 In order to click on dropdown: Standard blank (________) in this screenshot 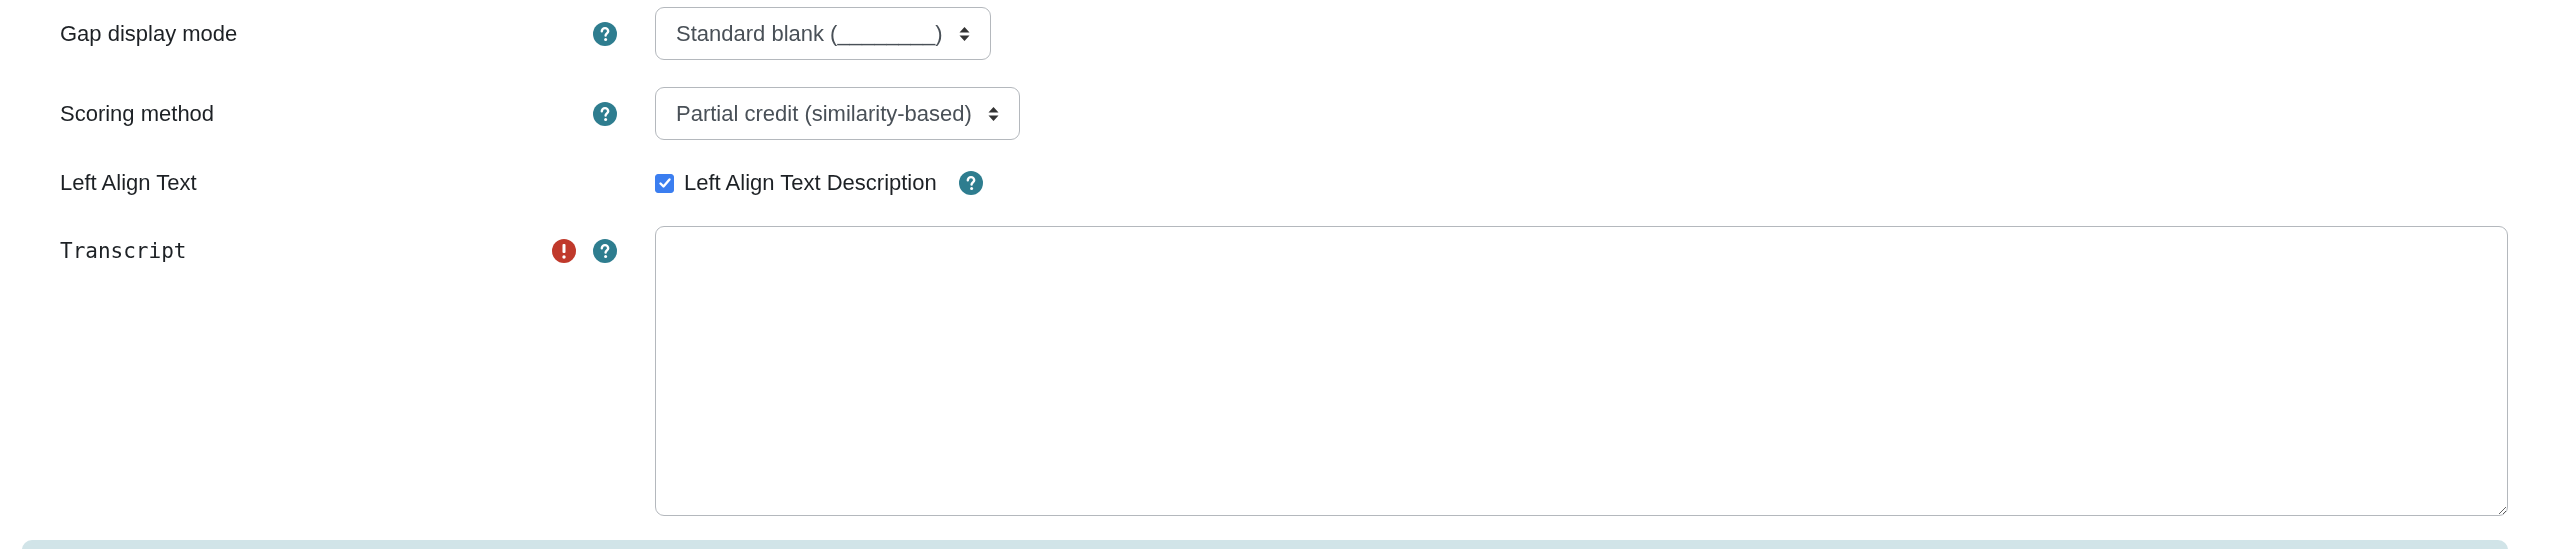, I will do `click(823, 33)`.